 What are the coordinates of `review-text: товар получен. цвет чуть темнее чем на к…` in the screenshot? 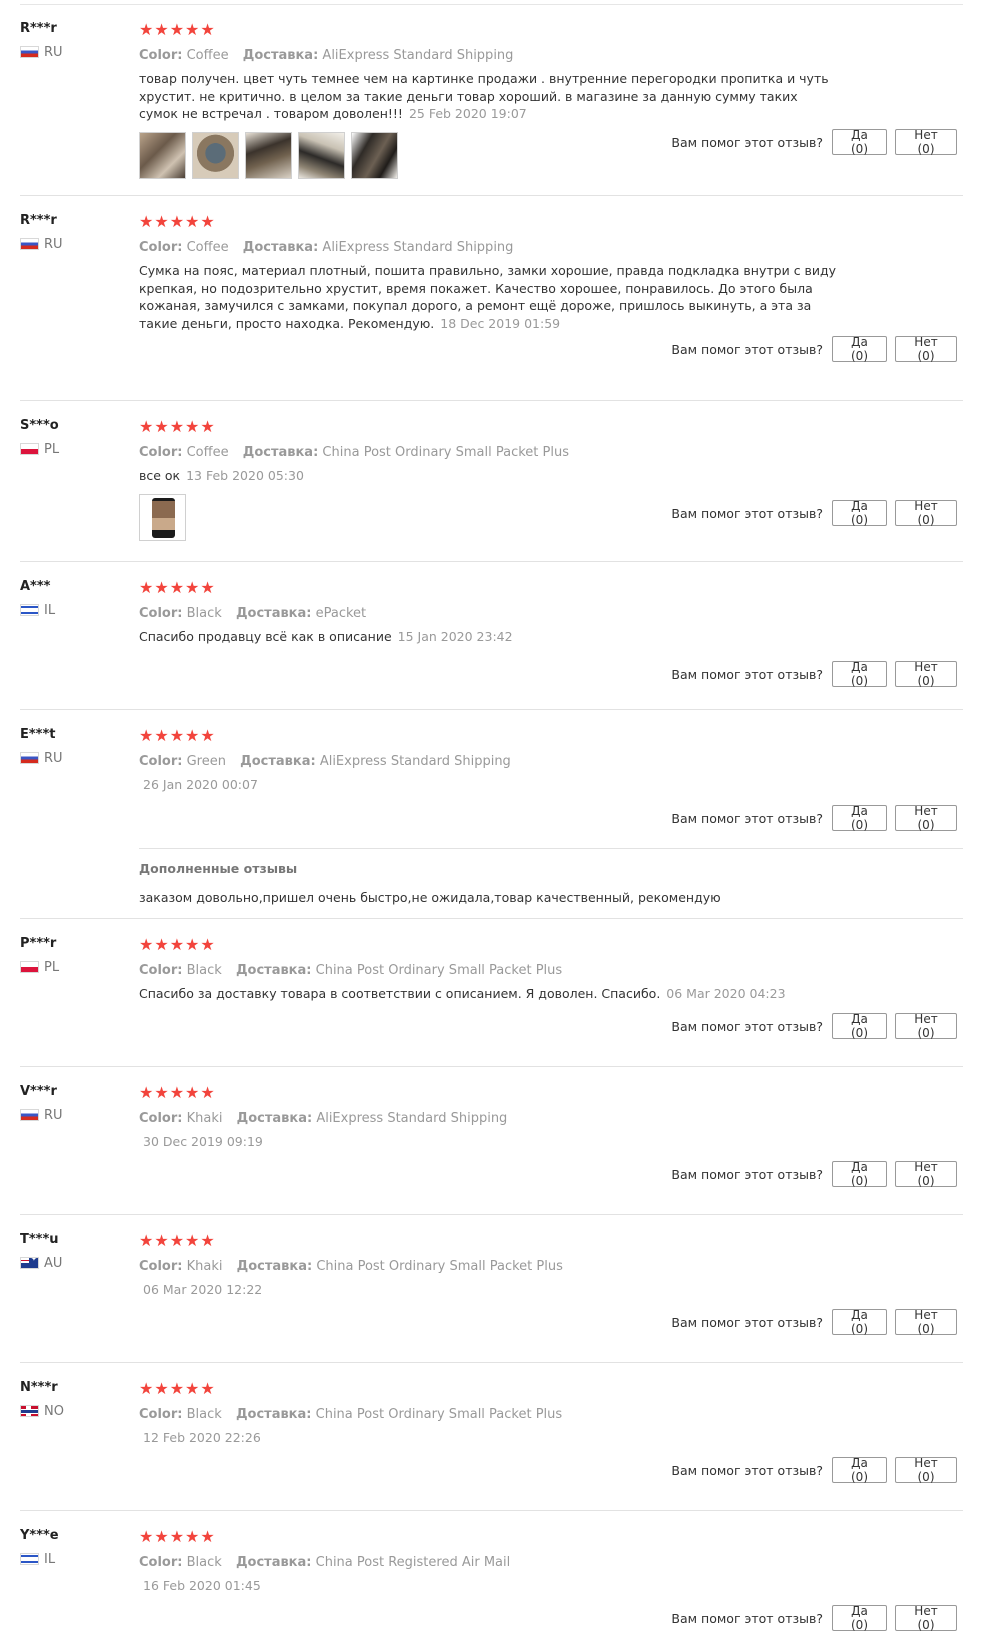 It's located at (489, 96).